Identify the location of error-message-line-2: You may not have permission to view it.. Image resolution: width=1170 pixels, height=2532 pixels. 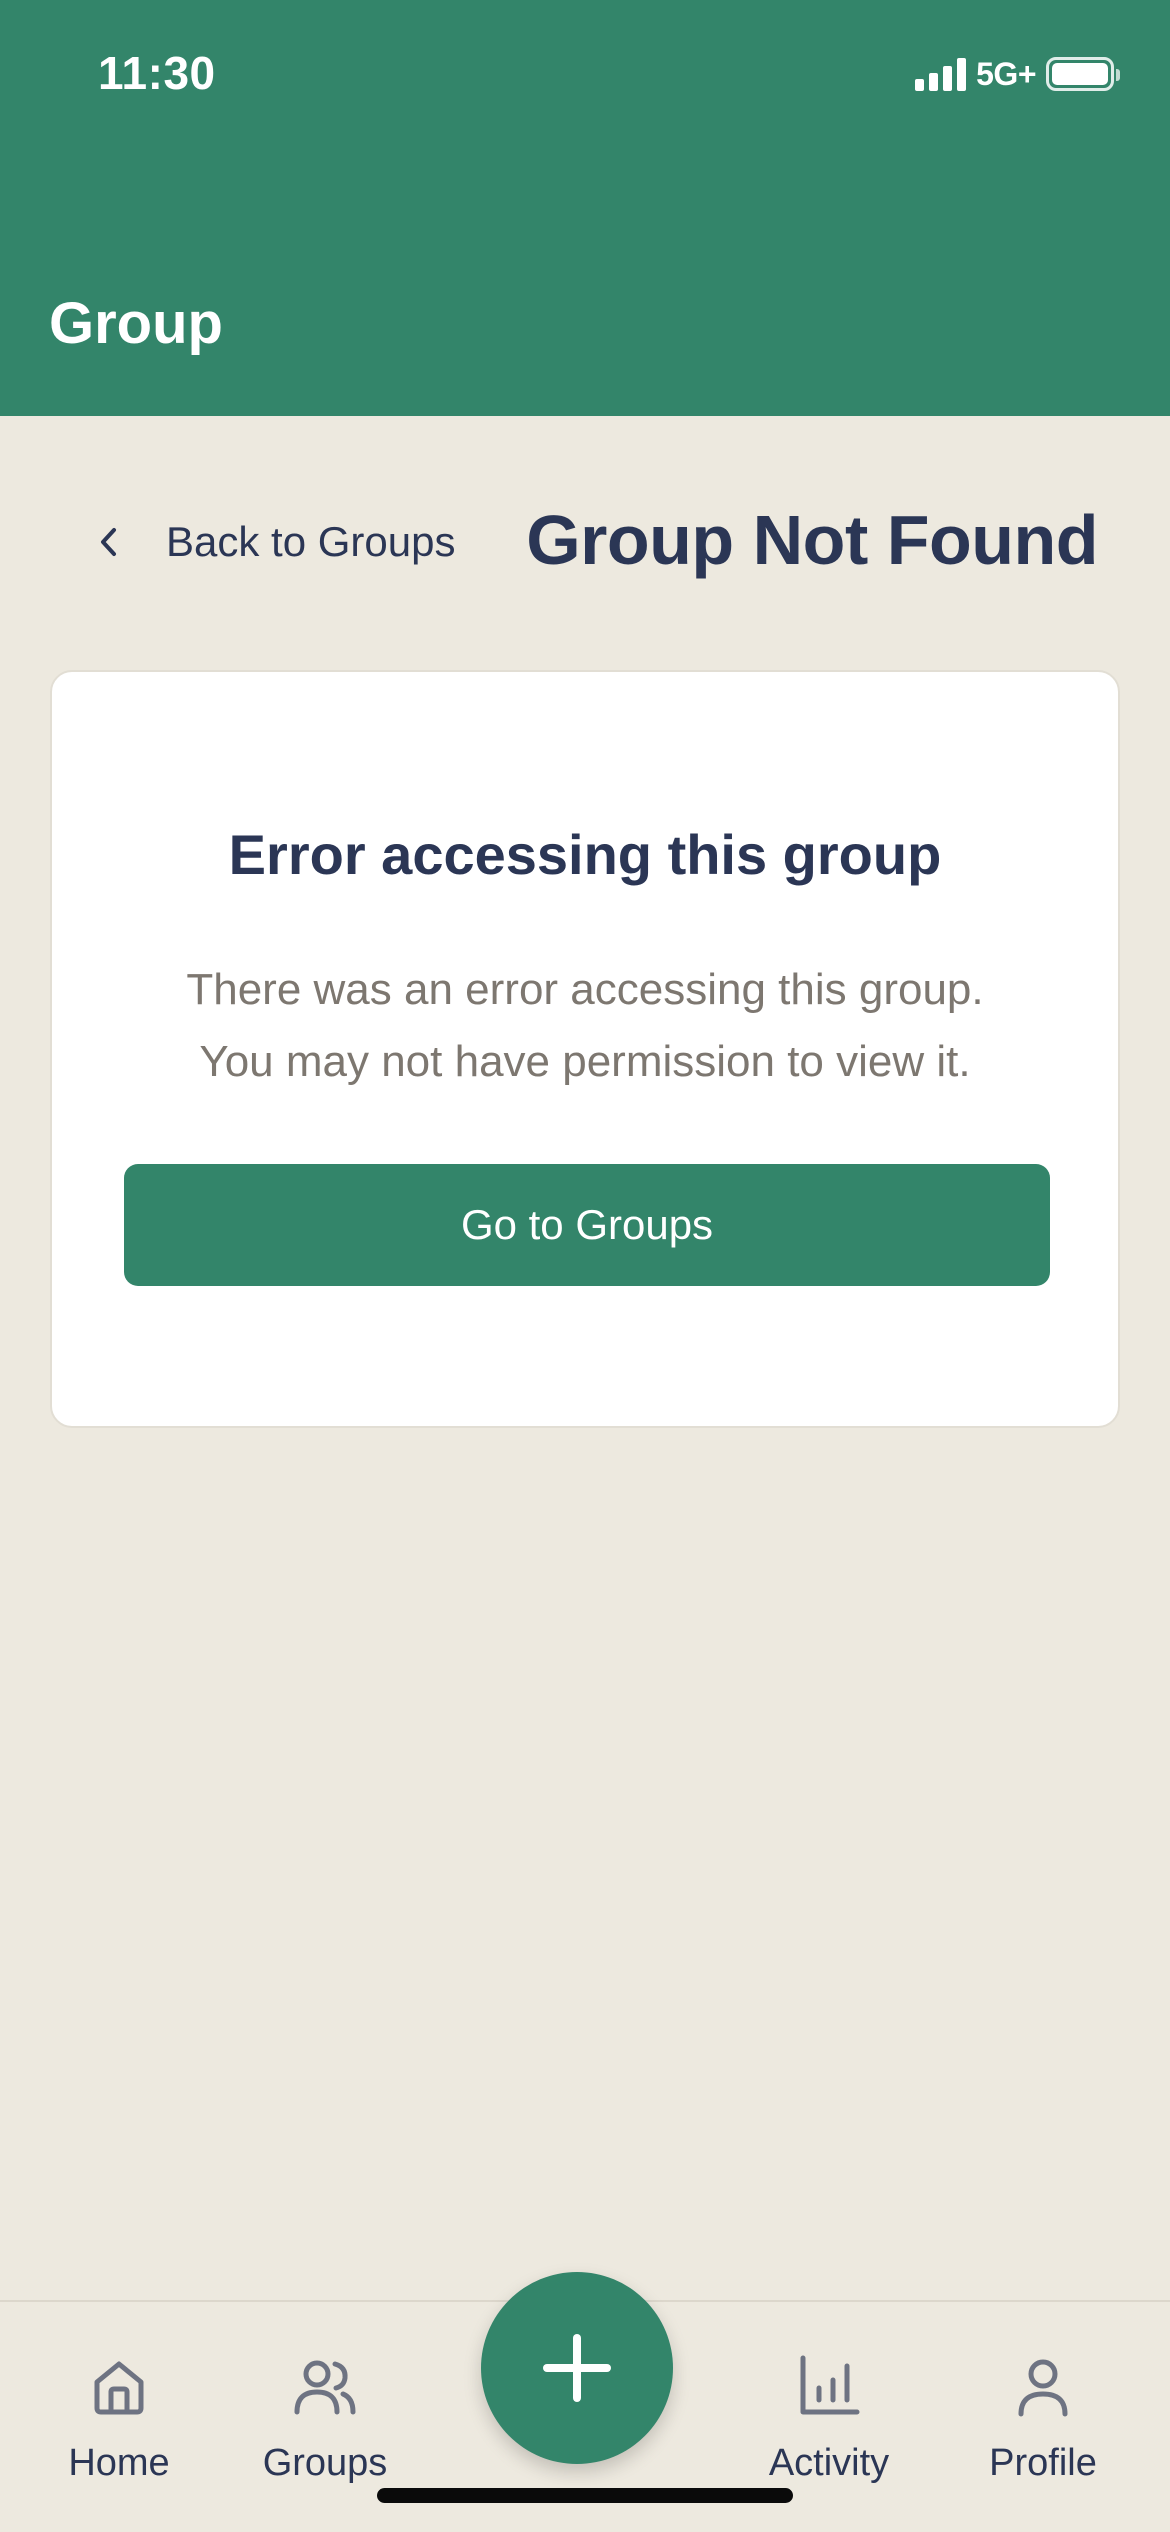
(585, 1061).